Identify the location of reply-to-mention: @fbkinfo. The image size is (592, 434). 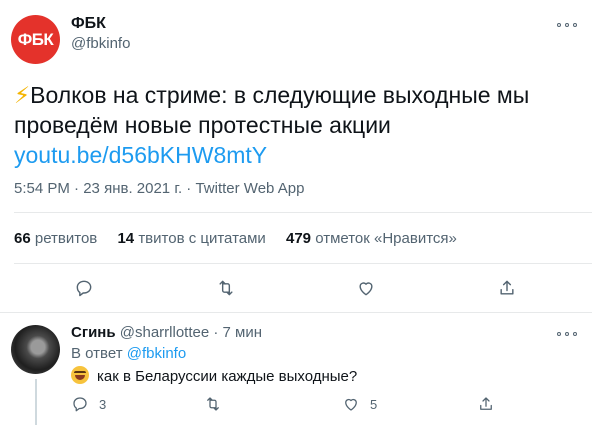
(156, 353).